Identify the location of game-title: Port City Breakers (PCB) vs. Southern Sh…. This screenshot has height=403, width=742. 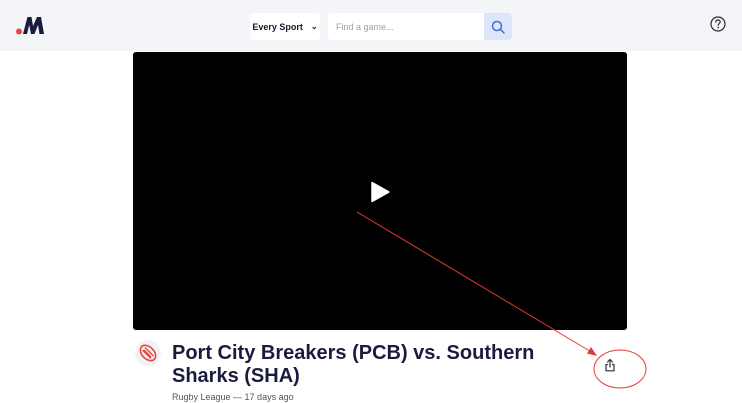
(353, 364).